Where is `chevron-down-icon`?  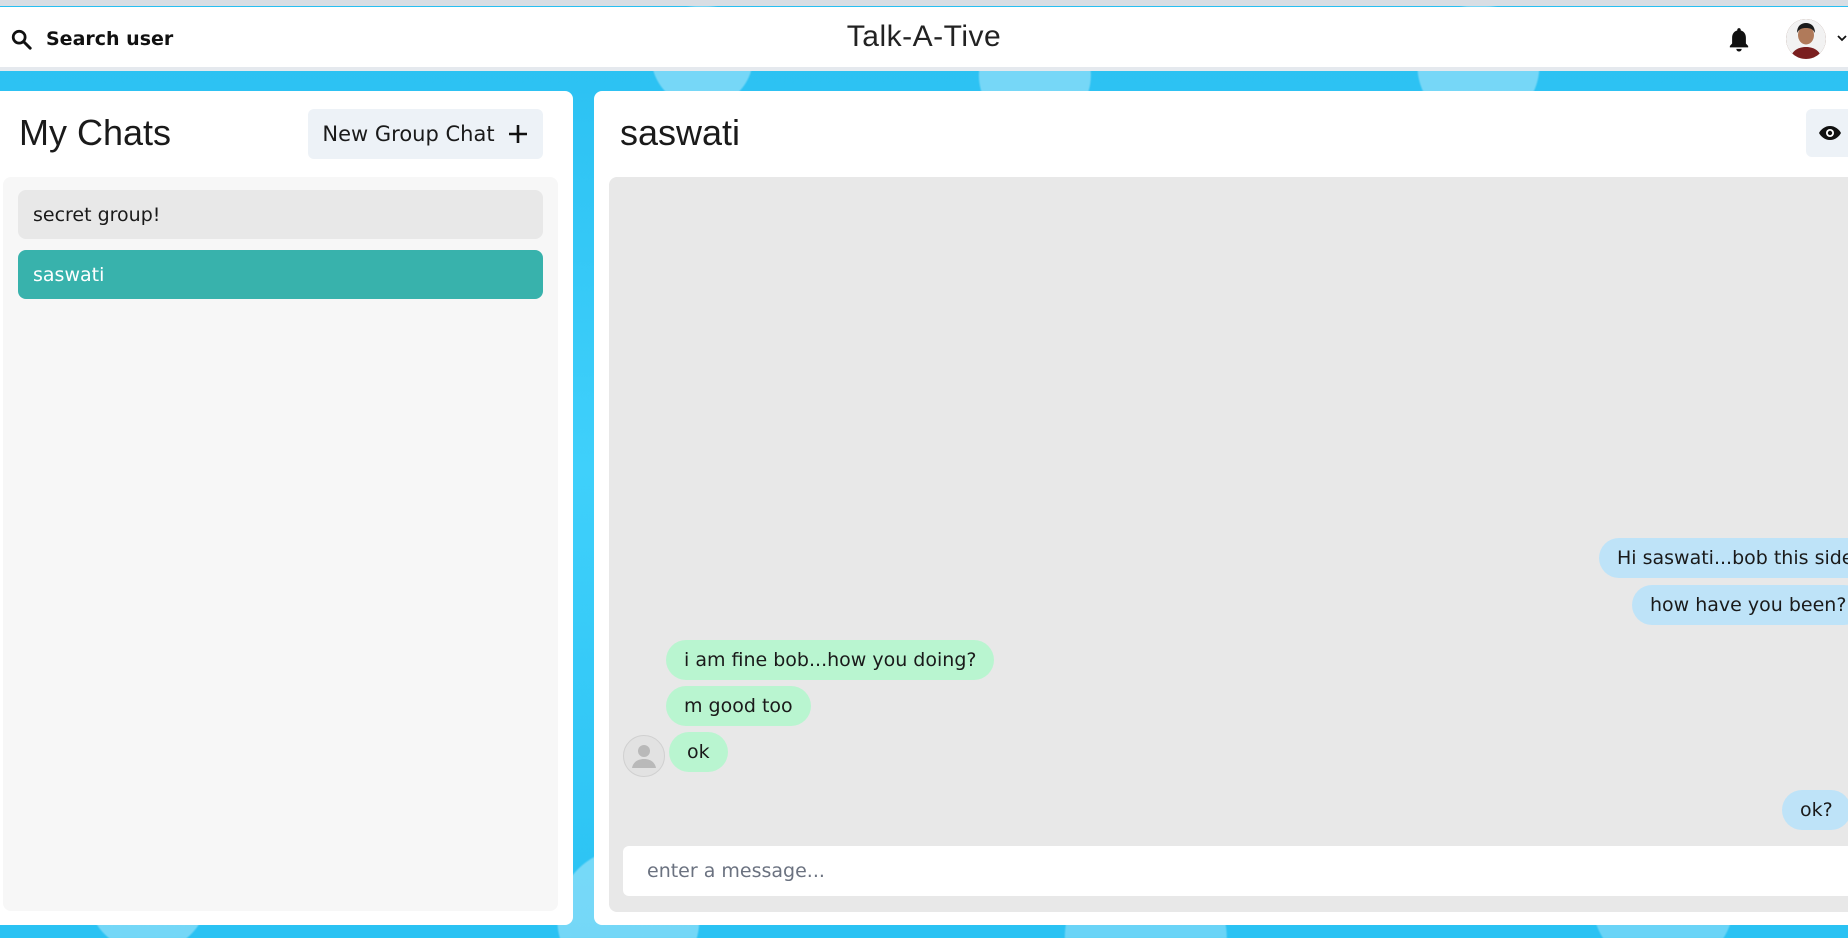 chevron-down-icon is located at coordinates (1842, 38).